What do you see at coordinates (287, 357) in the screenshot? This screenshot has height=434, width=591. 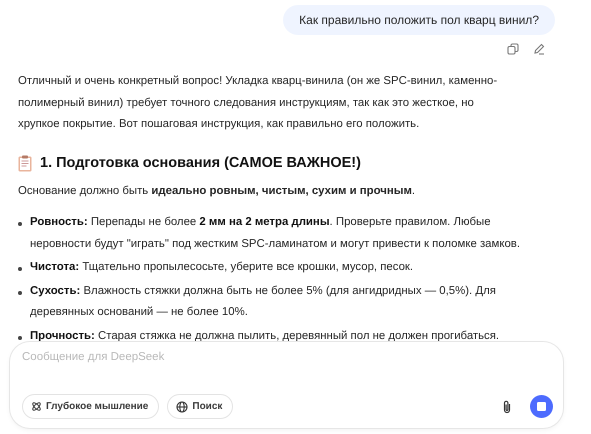 I see `message-input: Сообщение для DeepSeek` at bounding box center [287, 357].